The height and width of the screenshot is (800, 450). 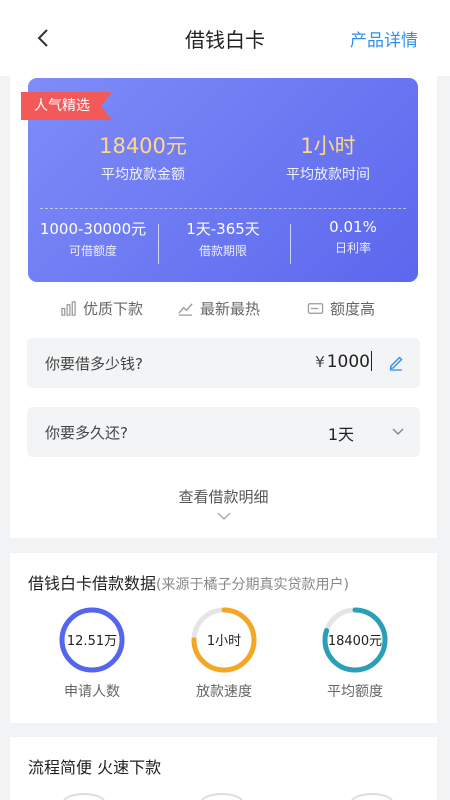 I want to click on daily-rate-stat: 0.01% 日利率, so click(x=353, y=237).